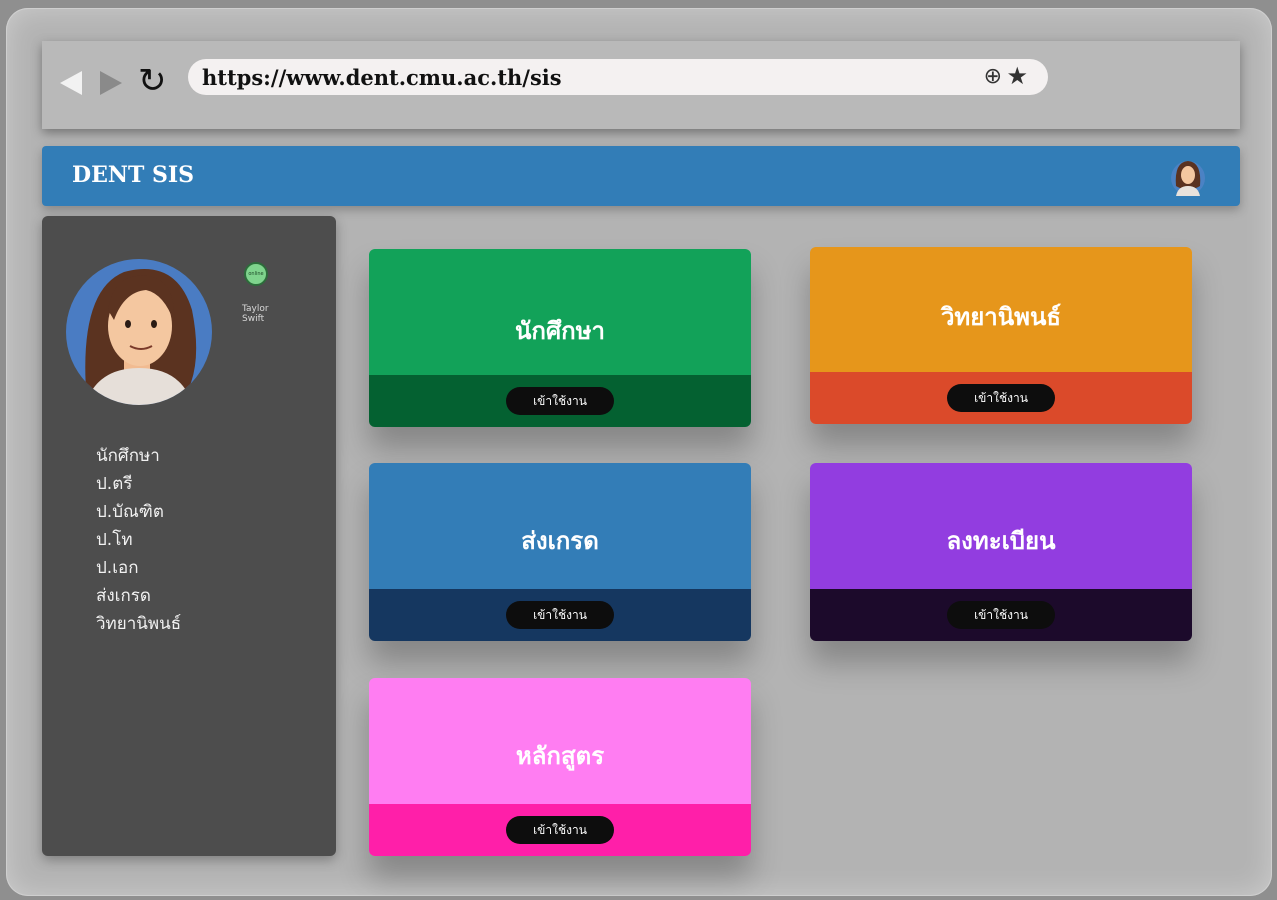  Describe the element at coordinates (71, 83) in the screenshot. I see `back-icon` at that location.